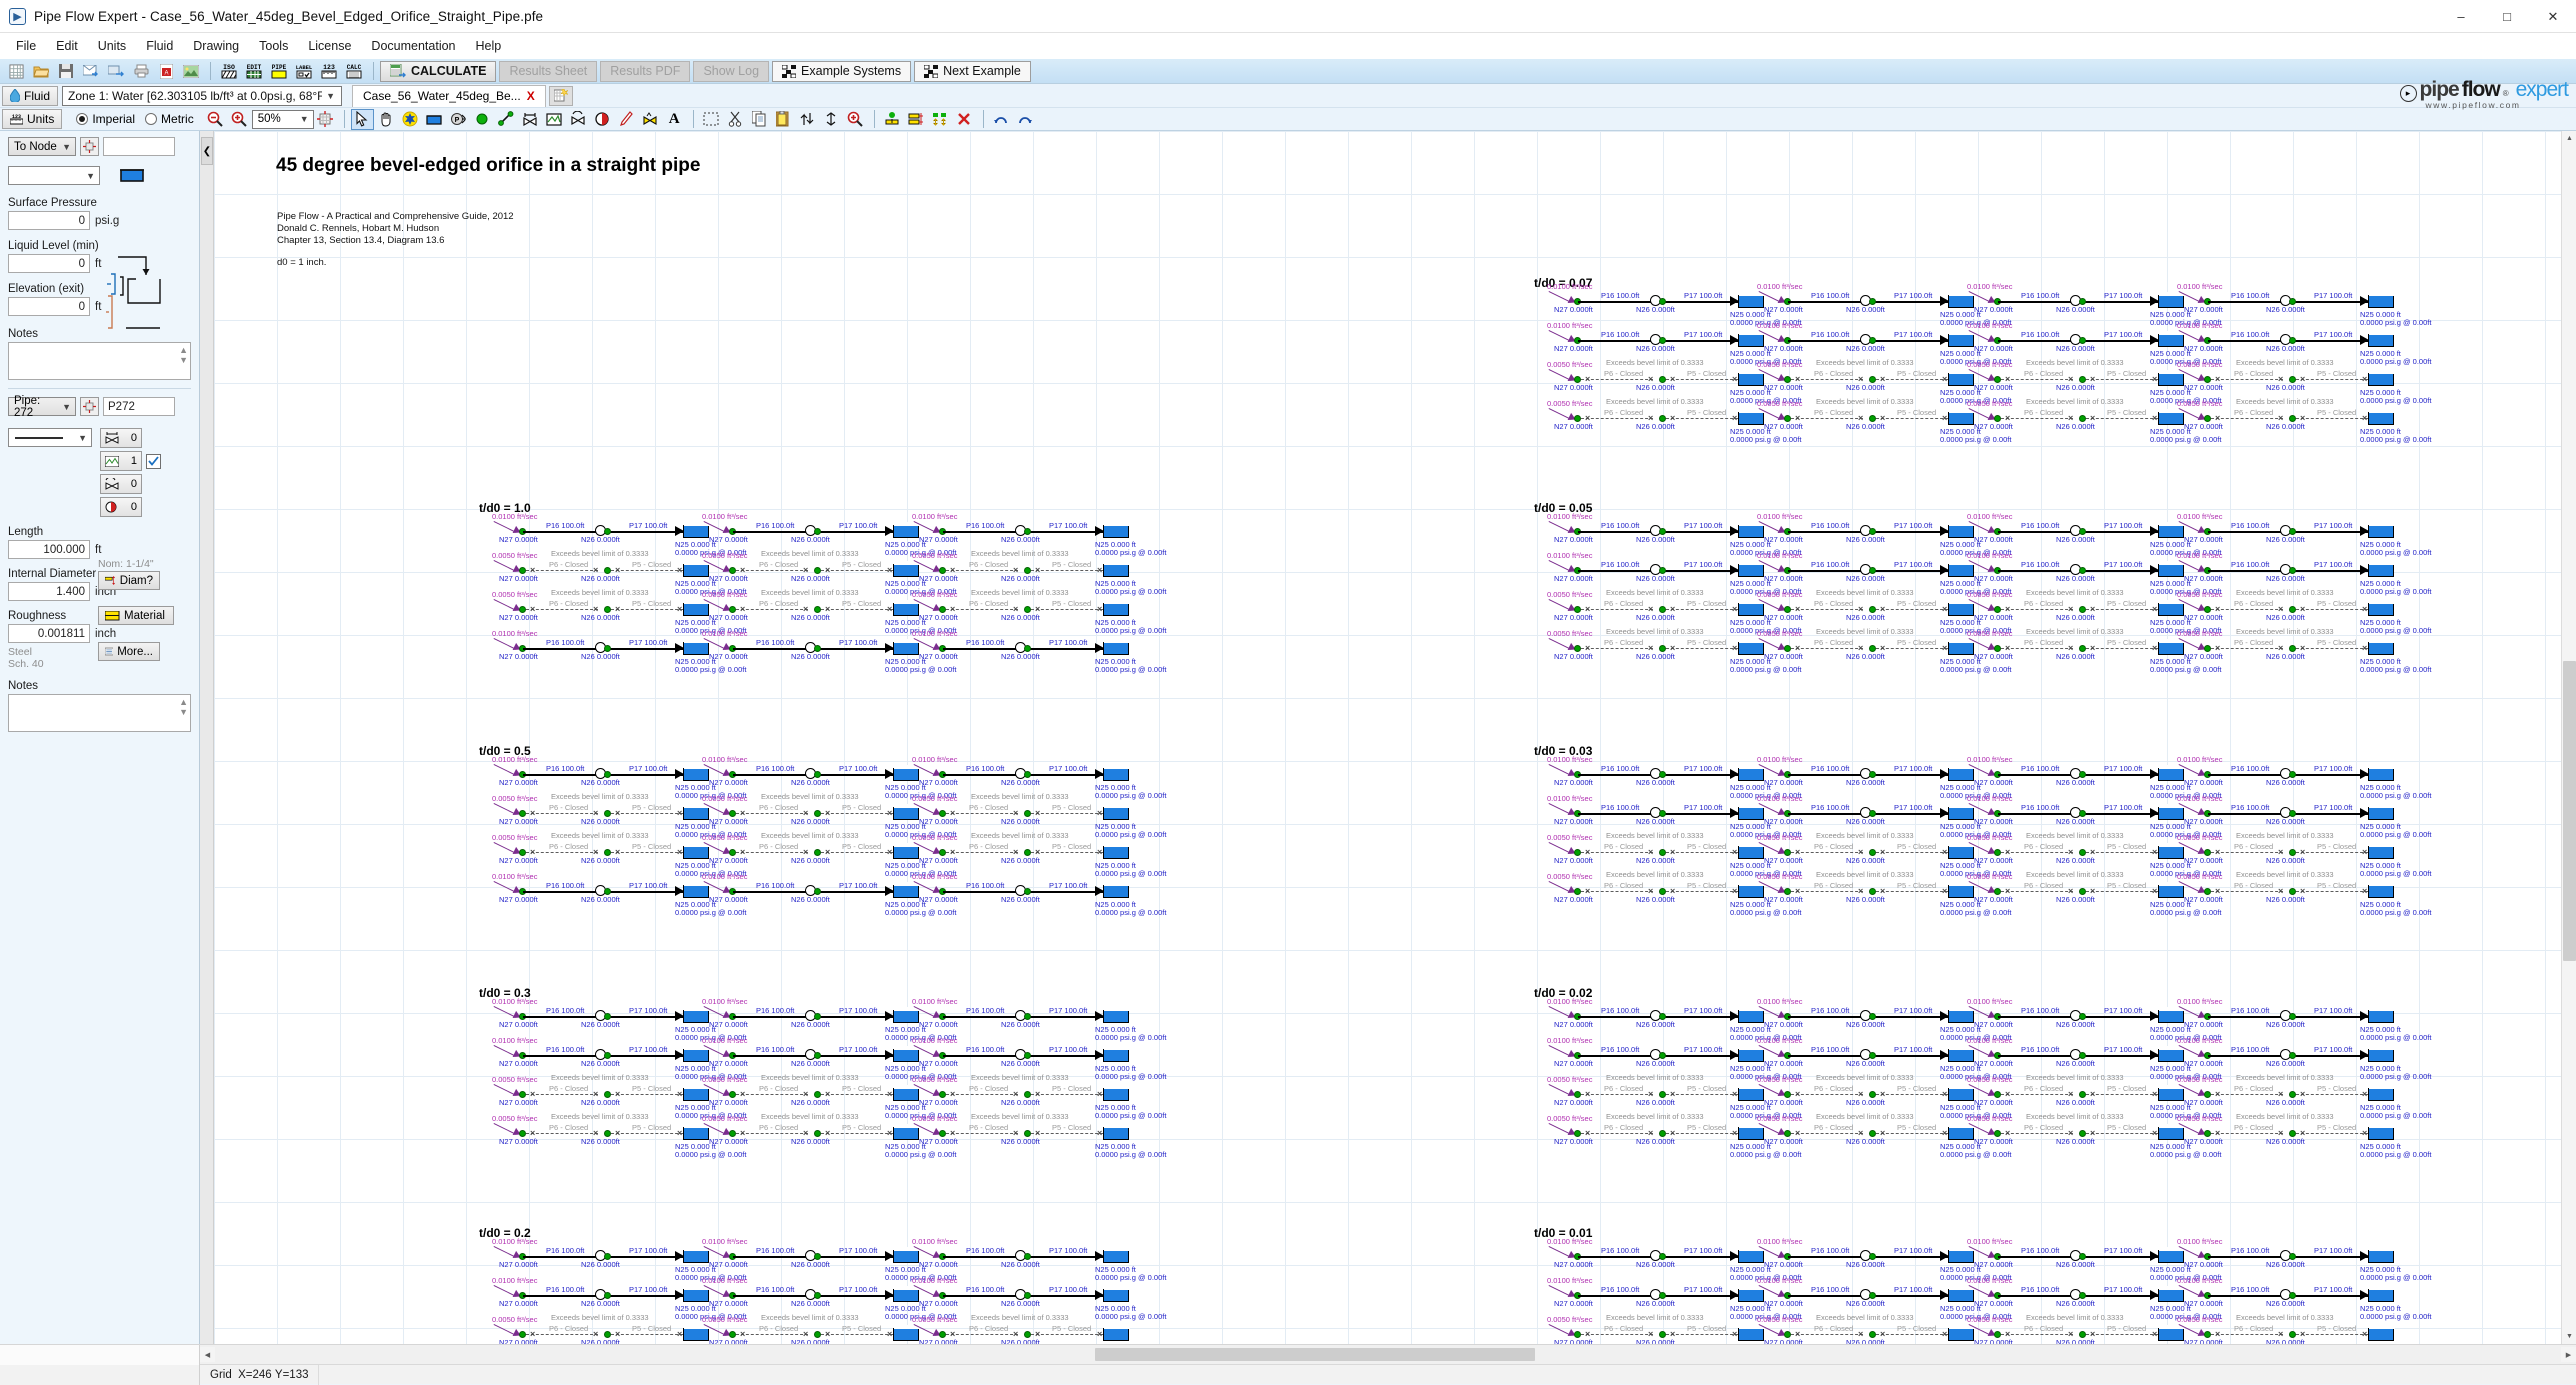  Describe the element at coordinates (67, 46) in the screenshot. I see `menu-edit: Edit` at that location.